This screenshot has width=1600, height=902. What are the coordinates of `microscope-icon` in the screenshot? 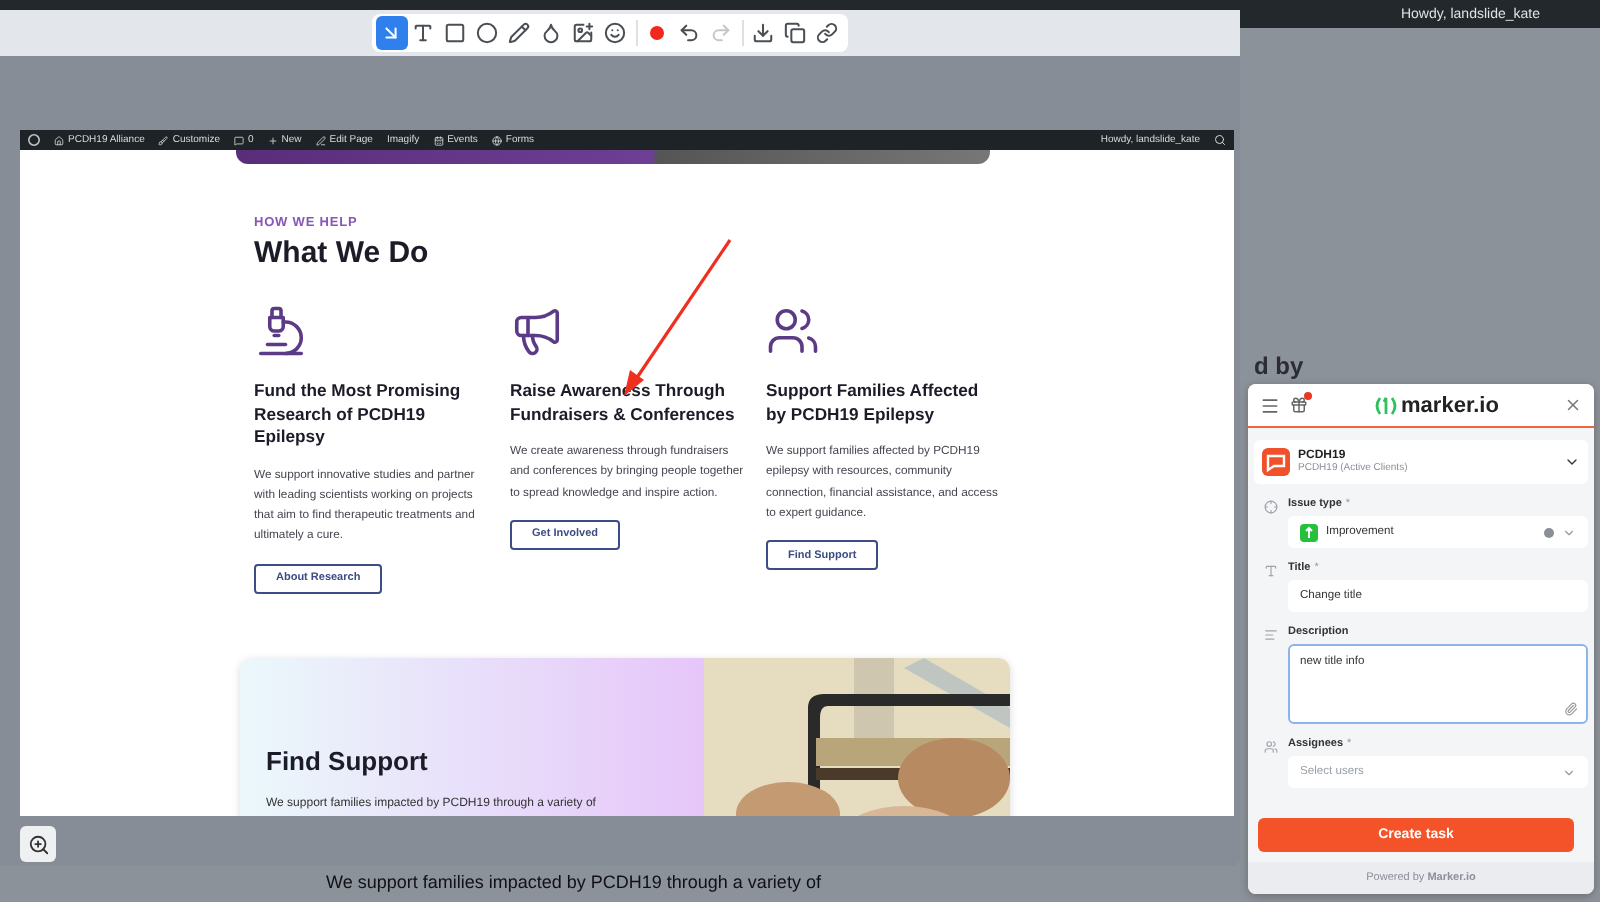 It's located at (281, 331).